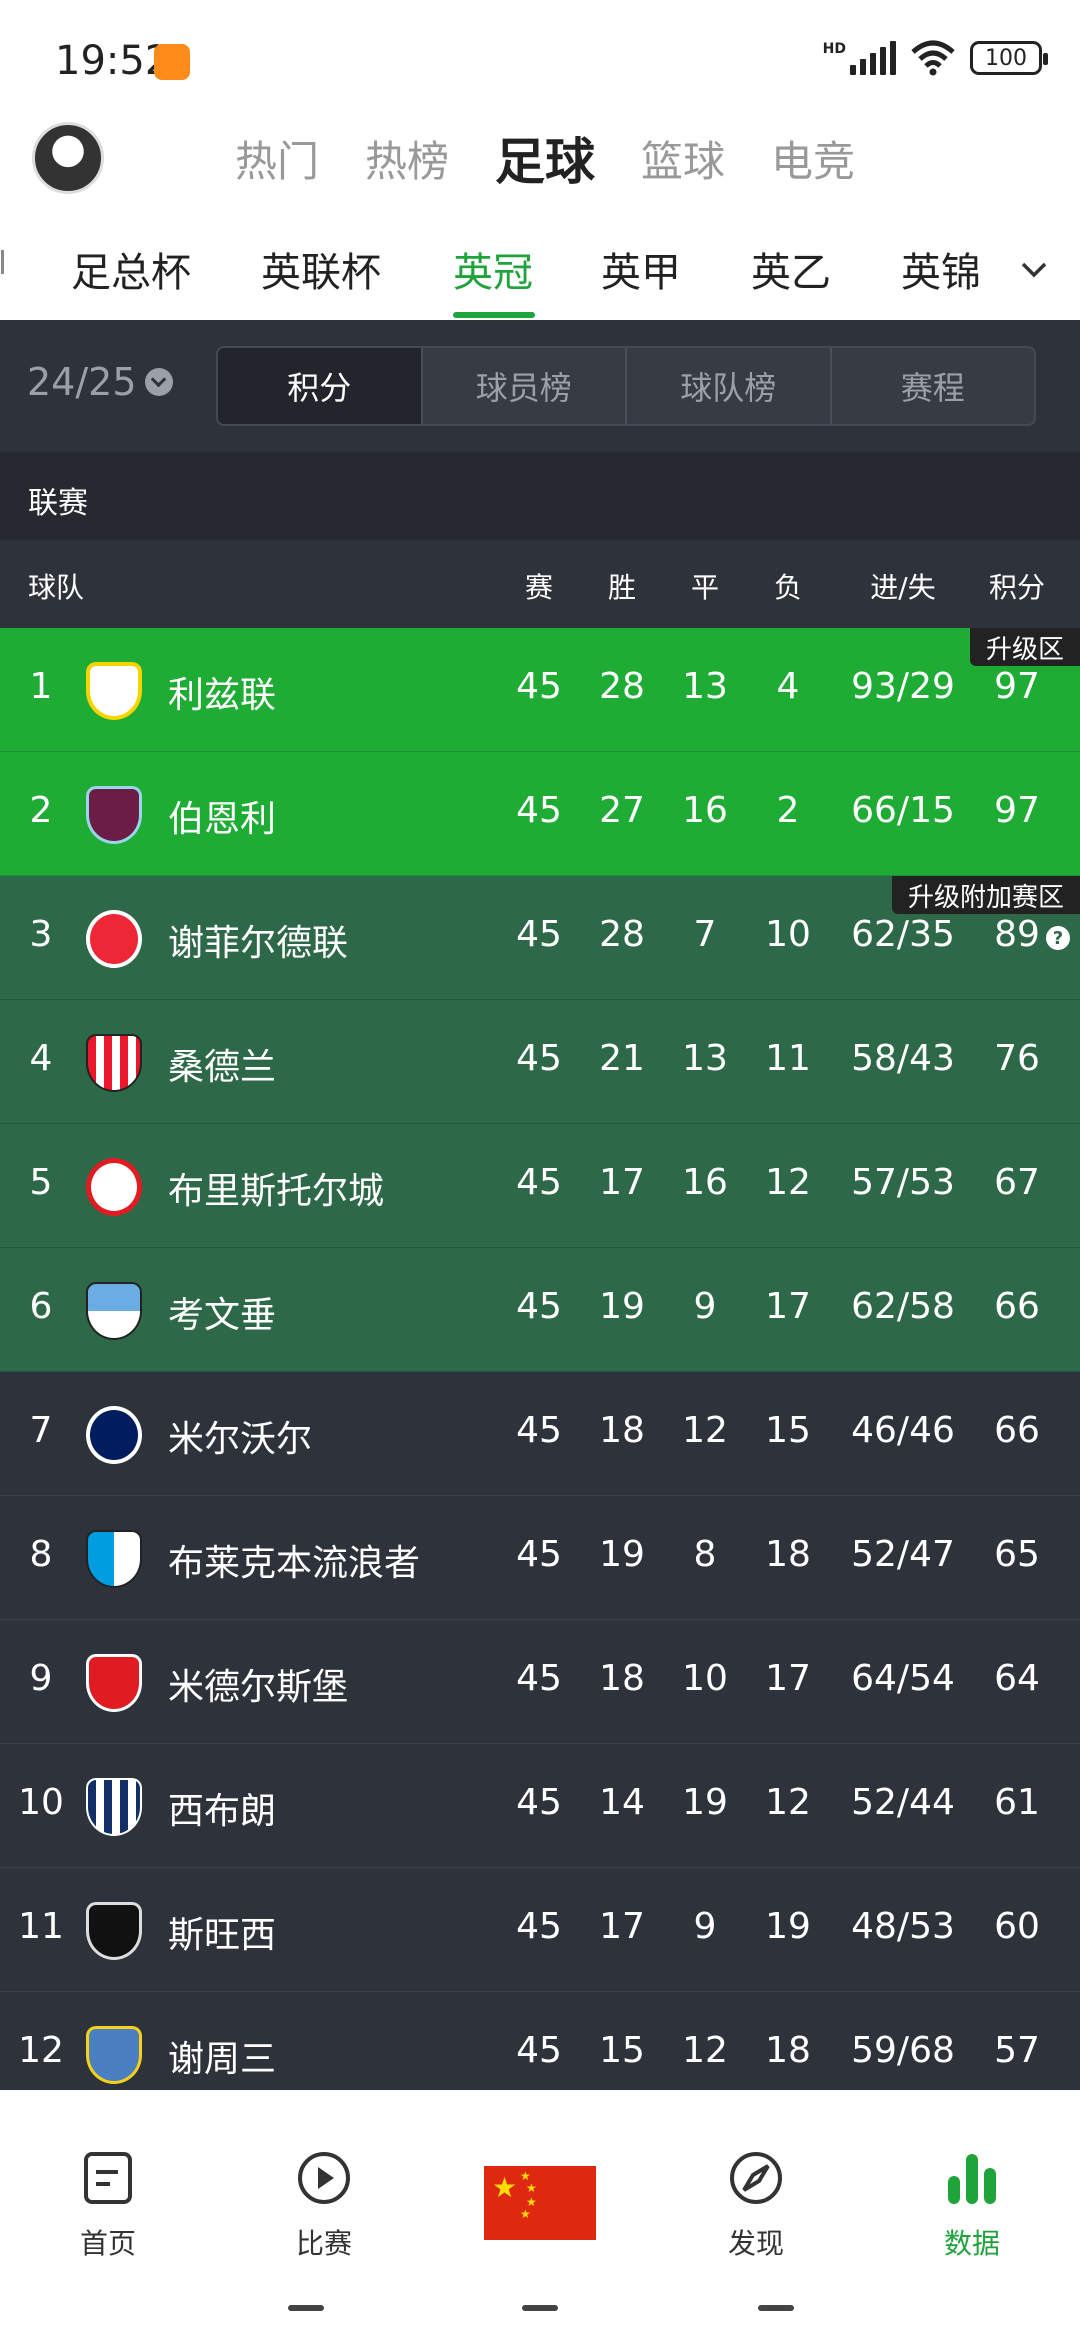 The width and height of the screenshot is (1080, 2325). I want to click on tab-trending: 热榜, so click(407, 161).